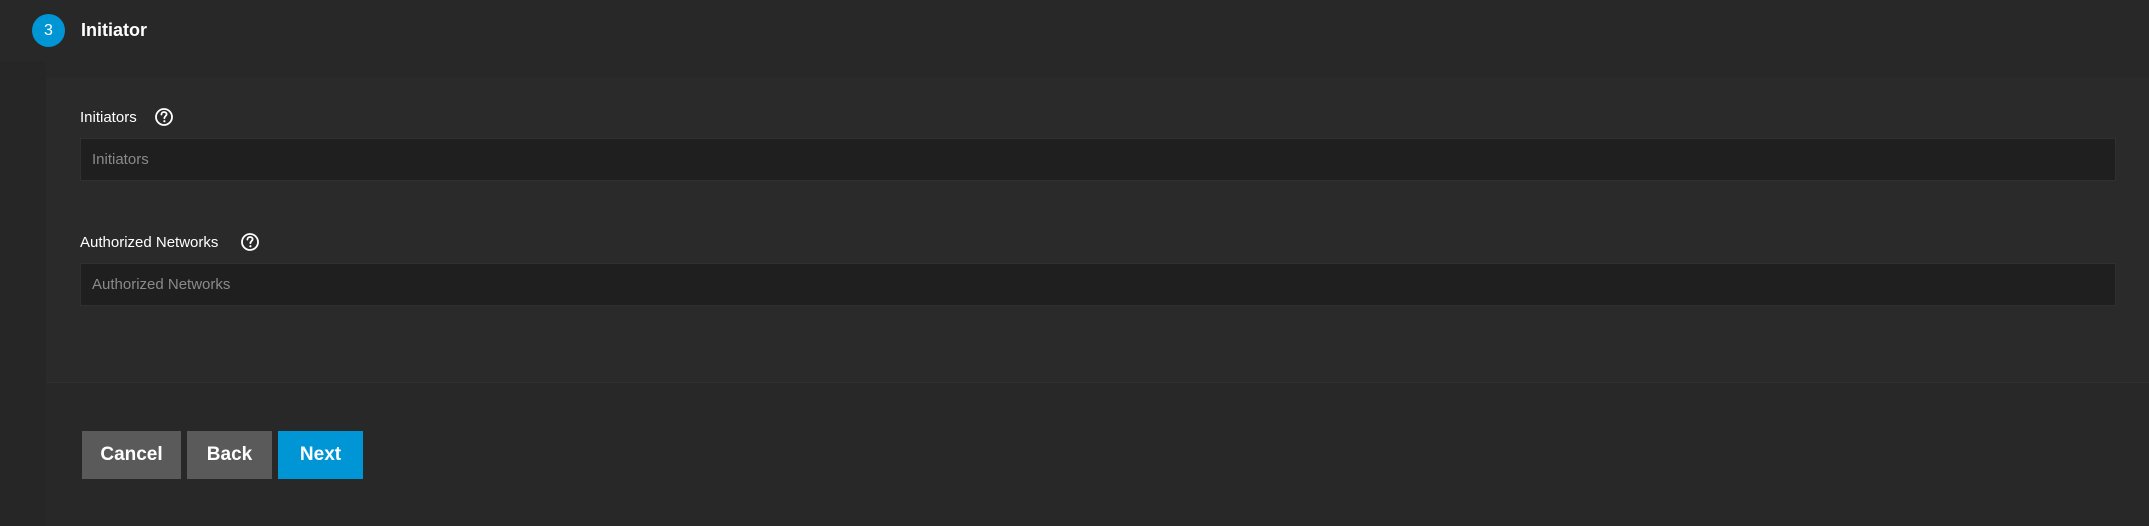 This screenshot has height=526, width=2149. What do you see at coordinates (131, 455) in the screenshot?
I see `cancel-button: Cancel` at bounding box center [131, 455].